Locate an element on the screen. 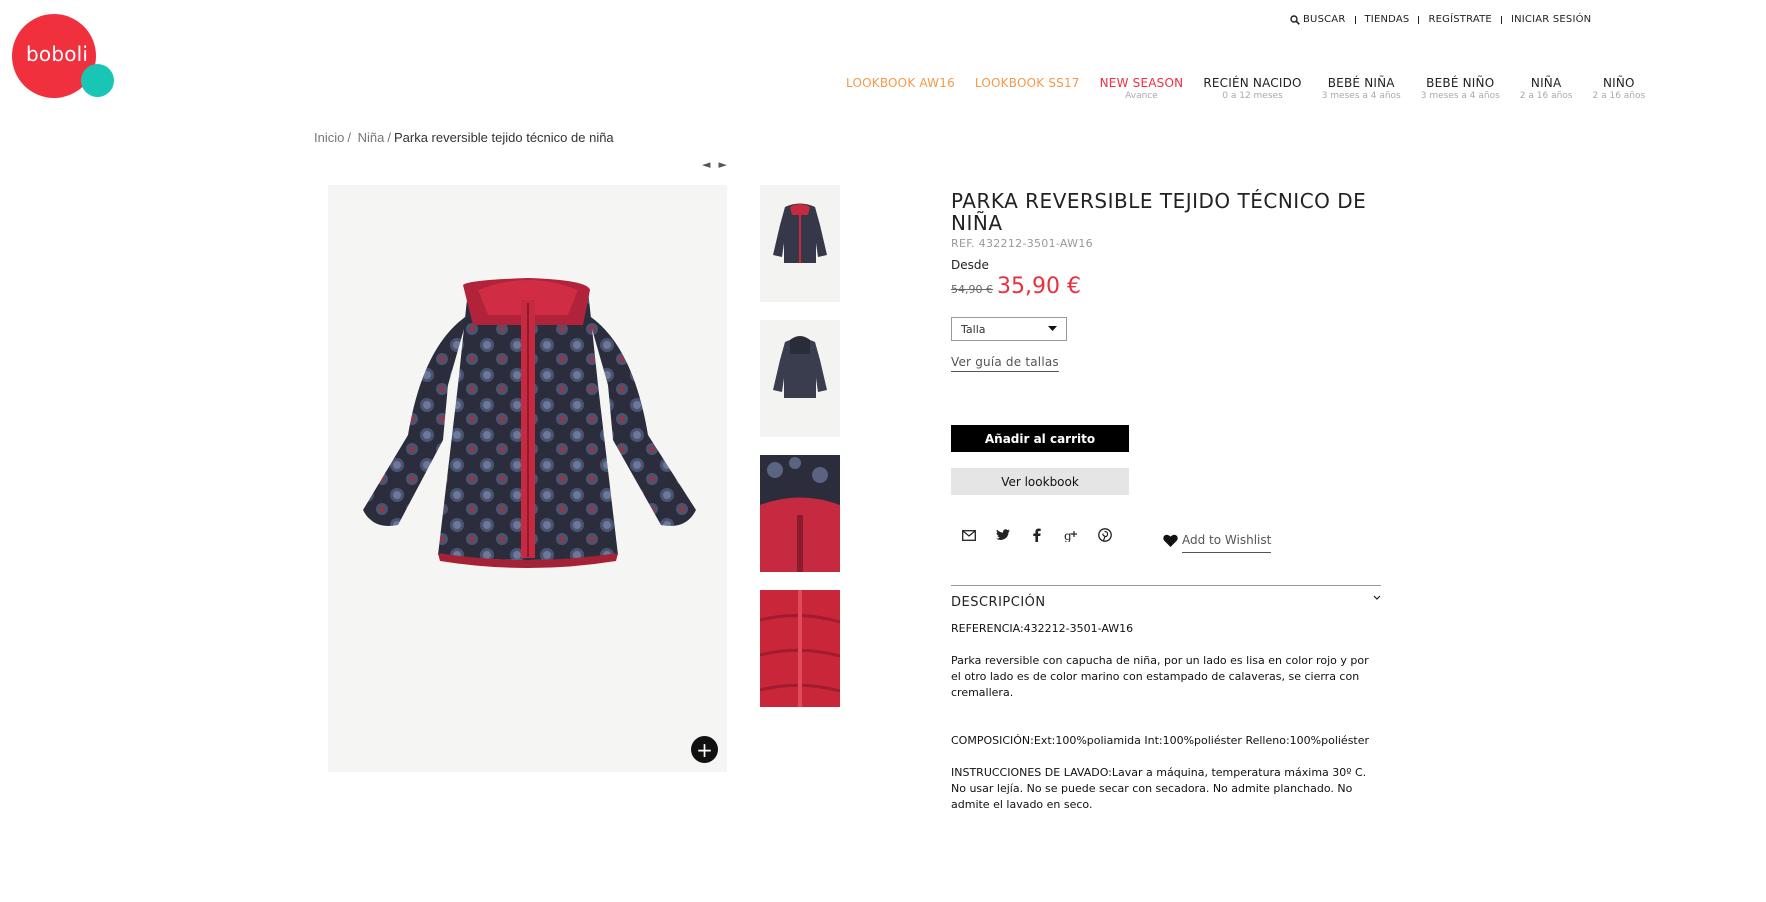 Image resolution: width=1766 pixels, height=902 pixels. search-icon is located at coordinates (1295, 19).